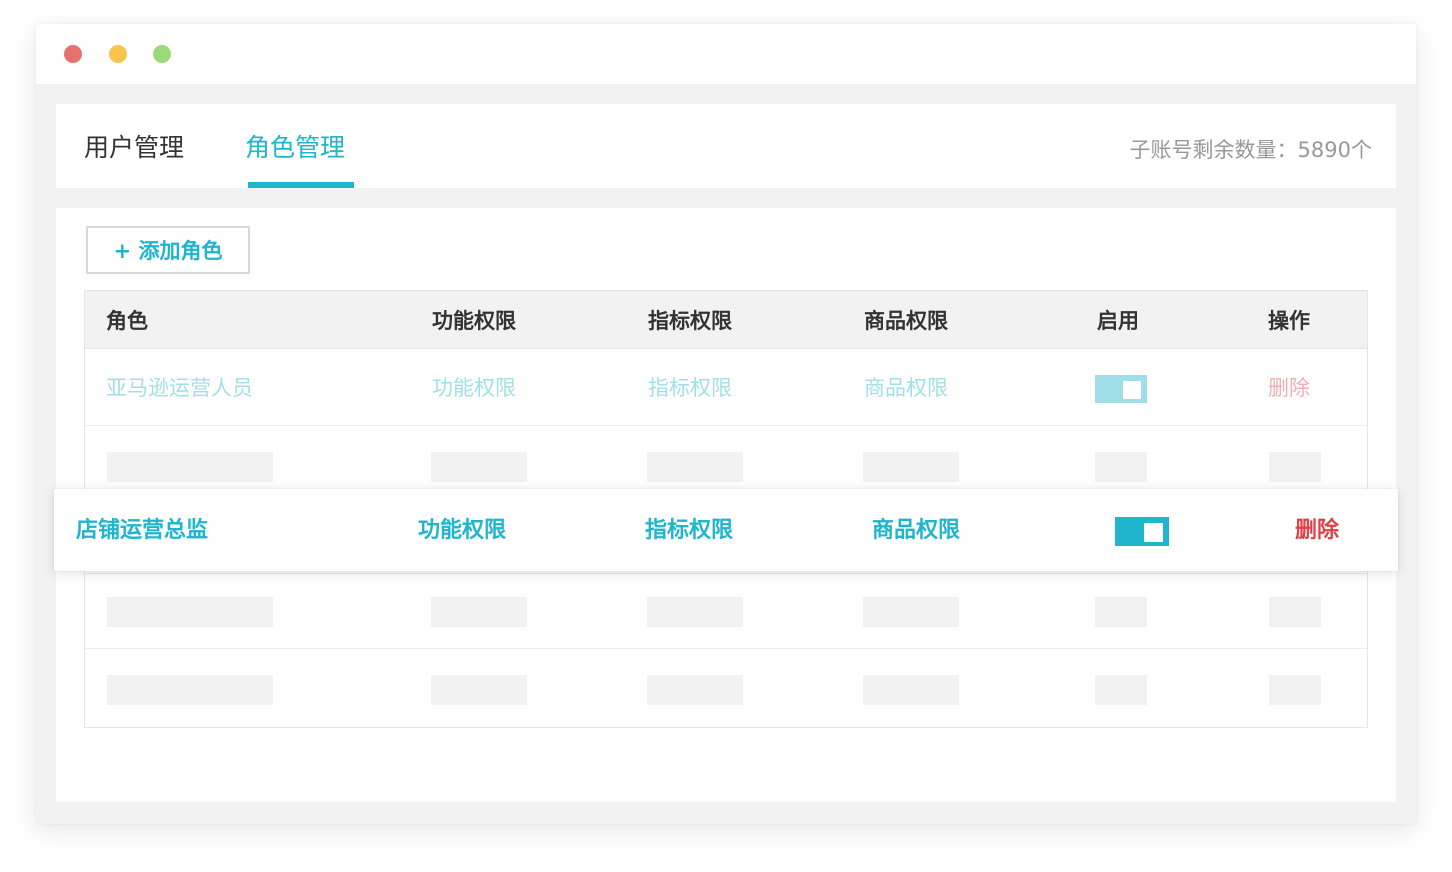 This screenshot has height=872, width=1452. What do you see at coordinates (726, 54) in the screenshot?
I see `title-bar` at bounding box center [726, 54].